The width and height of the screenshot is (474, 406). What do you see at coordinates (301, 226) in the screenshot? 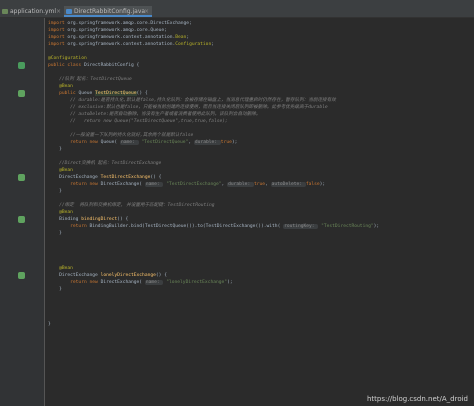
I see `code-token: routingKey:` at bounding box center [301, 226].